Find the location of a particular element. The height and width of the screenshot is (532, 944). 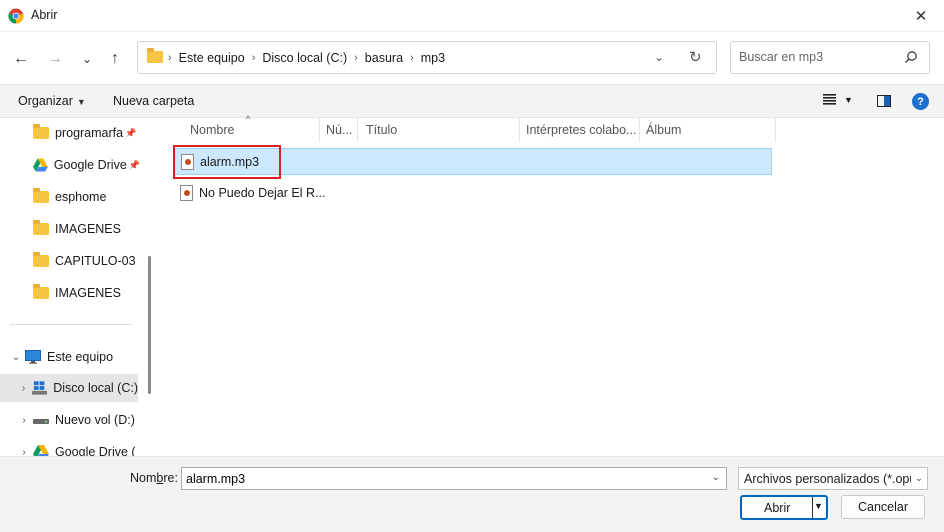

sidebar-item-imagenes-2: IMAGENES is located at coordinates (70, 293).